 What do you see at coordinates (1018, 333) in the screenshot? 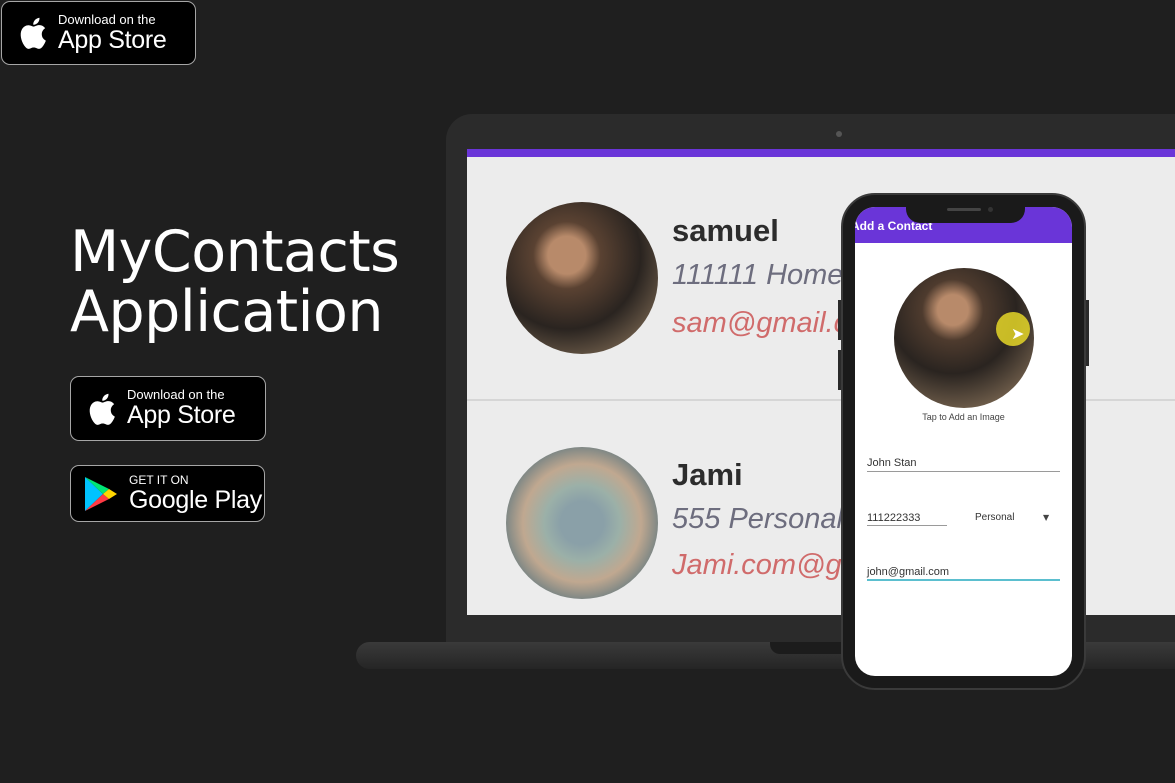
I see `cursor-icon: ➤` at bounding box center [1018, 333].